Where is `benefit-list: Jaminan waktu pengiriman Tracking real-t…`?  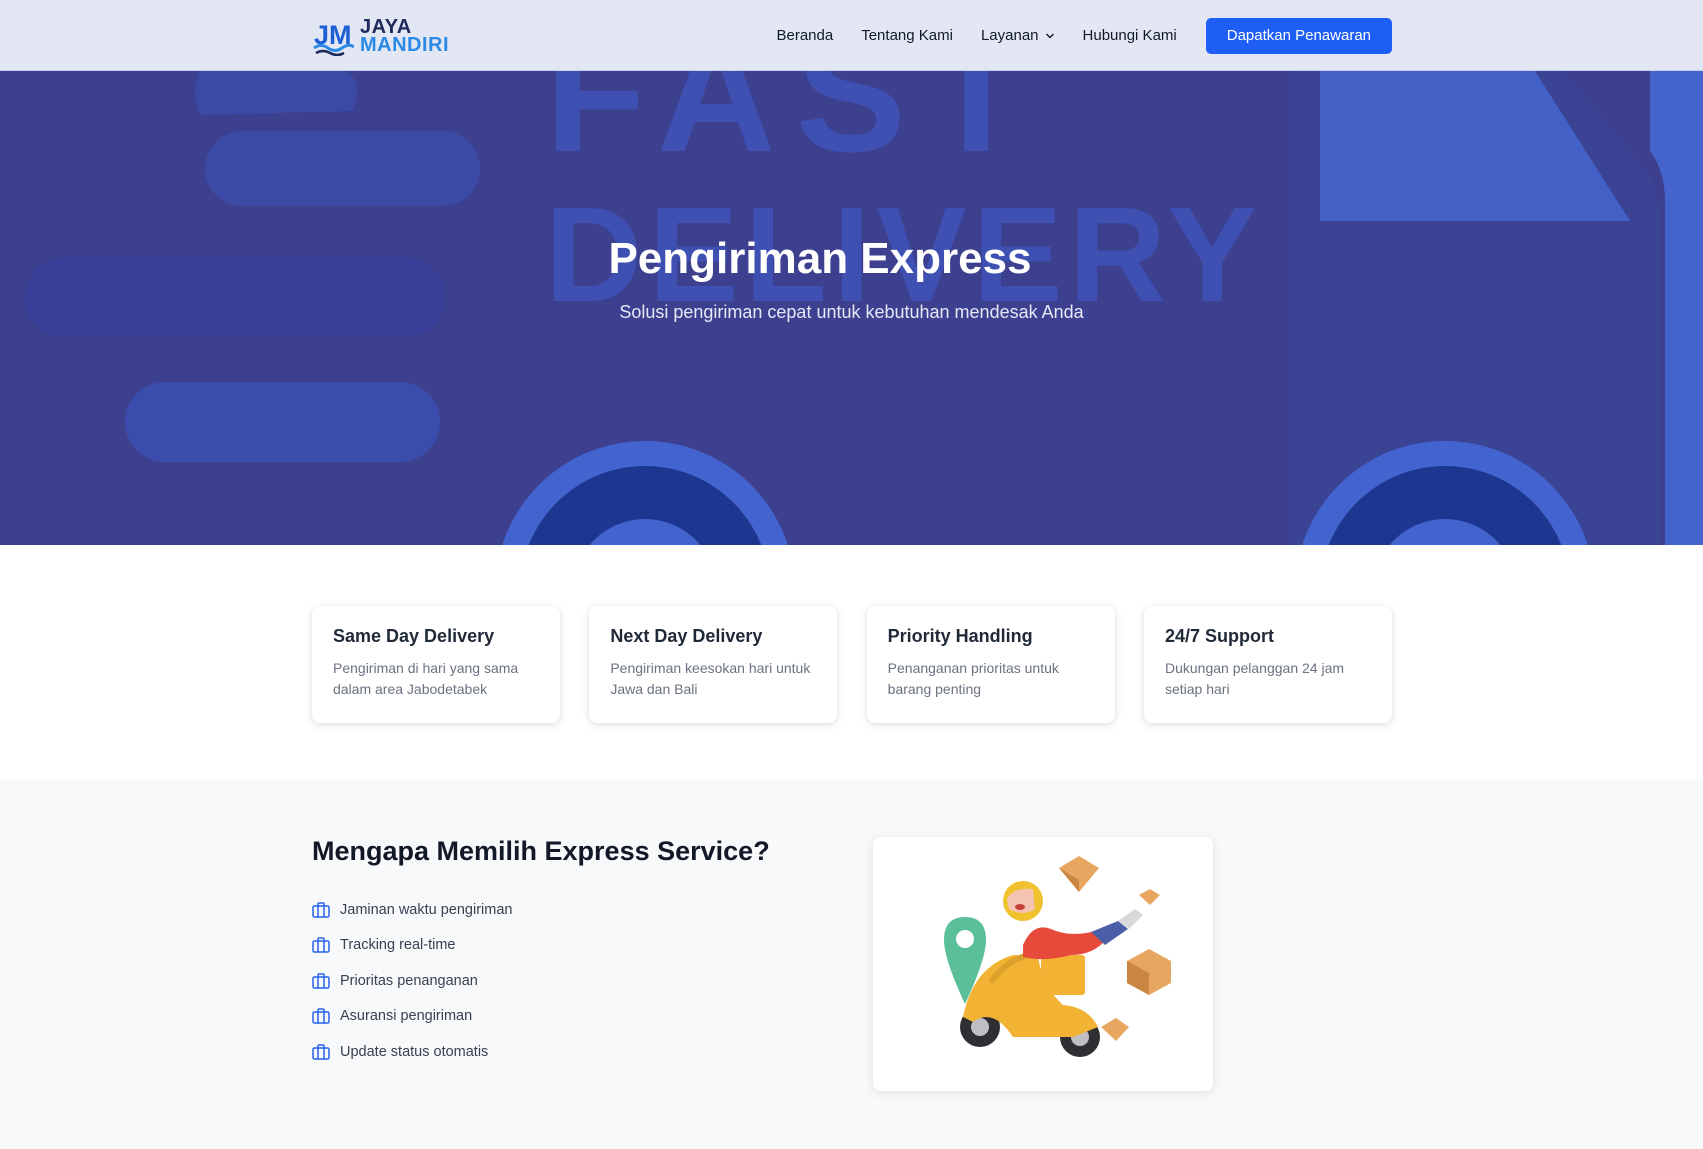 benefit-list: Jaminan waktu pengiriman Tracking real-t… is located at coordinates (412, 981).